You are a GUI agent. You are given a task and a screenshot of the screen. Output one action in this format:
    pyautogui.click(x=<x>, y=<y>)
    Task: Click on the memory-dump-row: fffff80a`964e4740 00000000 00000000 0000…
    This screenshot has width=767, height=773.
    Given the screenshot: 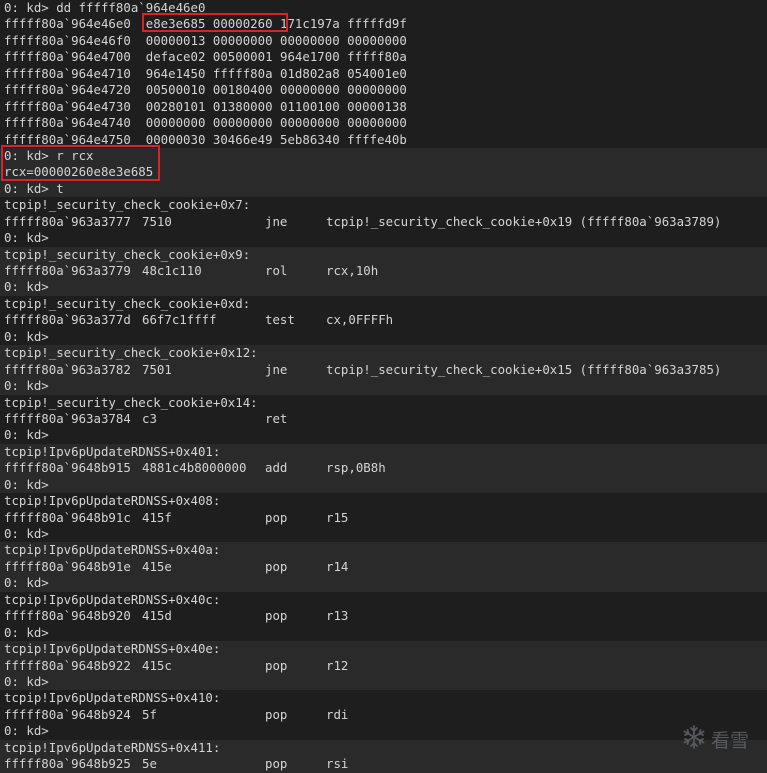 What is the action you would take?
    pyautogui.click(x=383, y=123)
    